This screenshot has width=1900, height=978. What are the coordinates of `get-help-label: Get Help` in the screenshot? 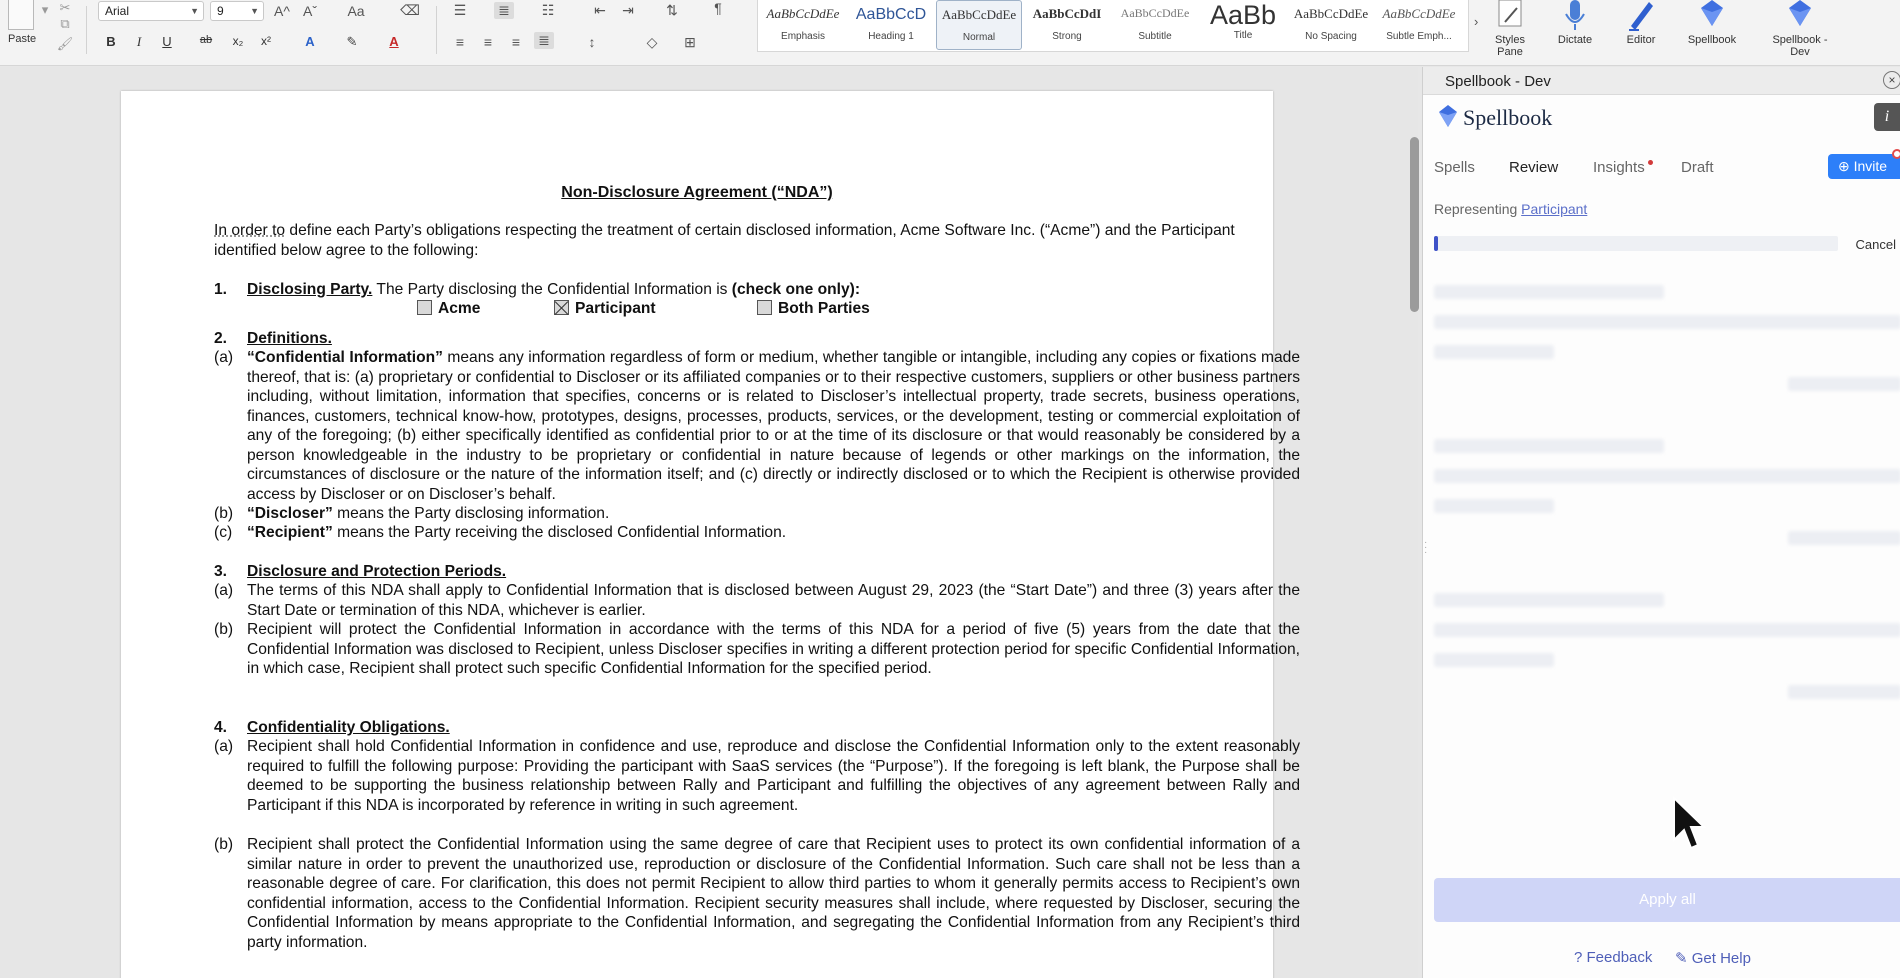 It's located at (1721, 958).